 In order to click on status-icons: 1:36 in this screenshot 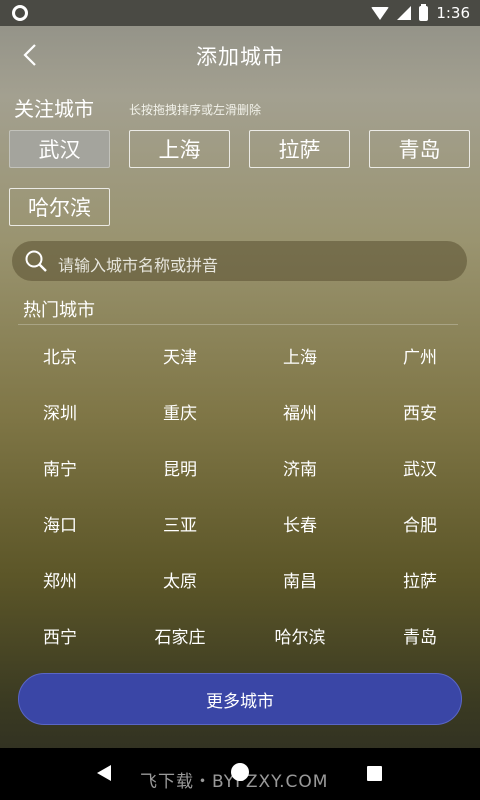, I will do `click(420, 12)`.